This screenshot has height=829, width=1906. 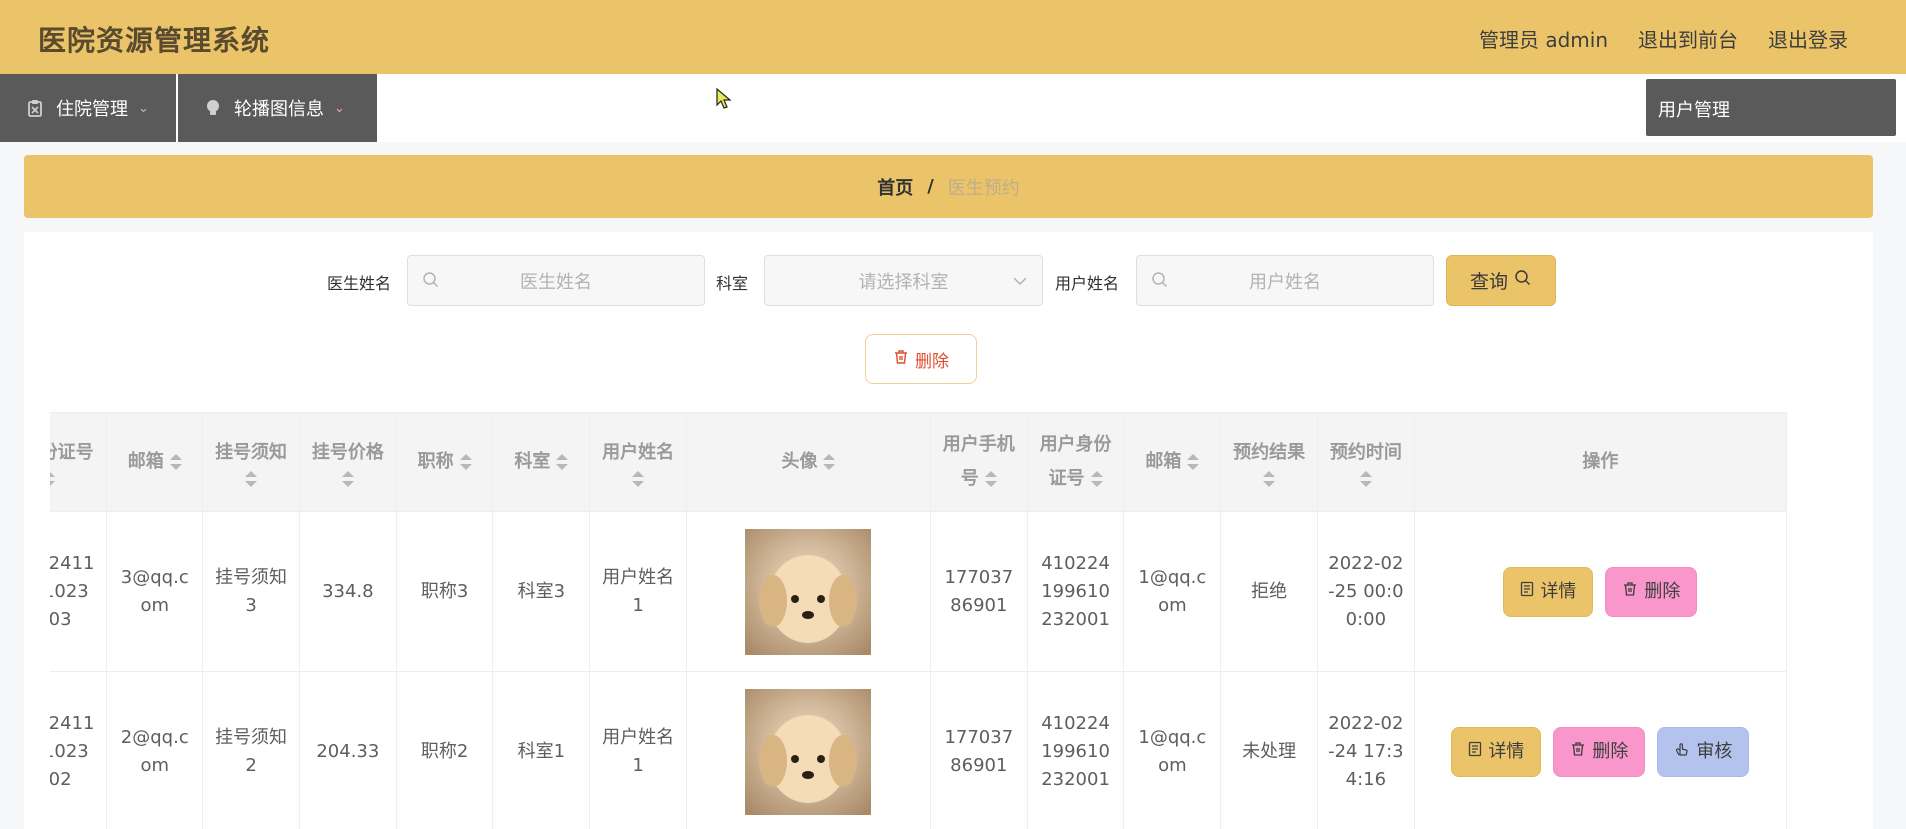 What do you see at coordinates (732, 283) in the screenshot?
I see `dept-label: 科室` at bounding box center [732, 283].